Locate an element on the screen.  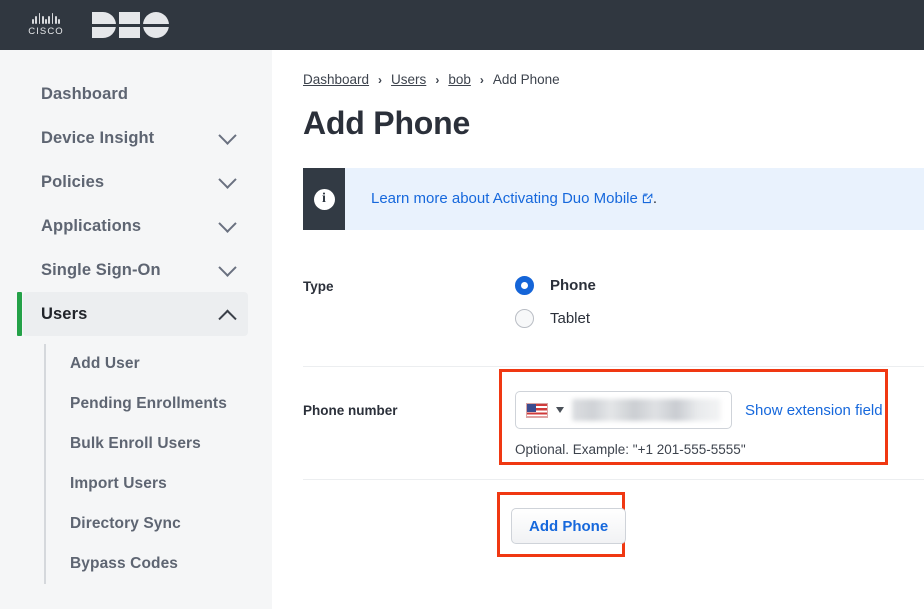
duo-letter-o-icon is located at coordinates (156, 25).